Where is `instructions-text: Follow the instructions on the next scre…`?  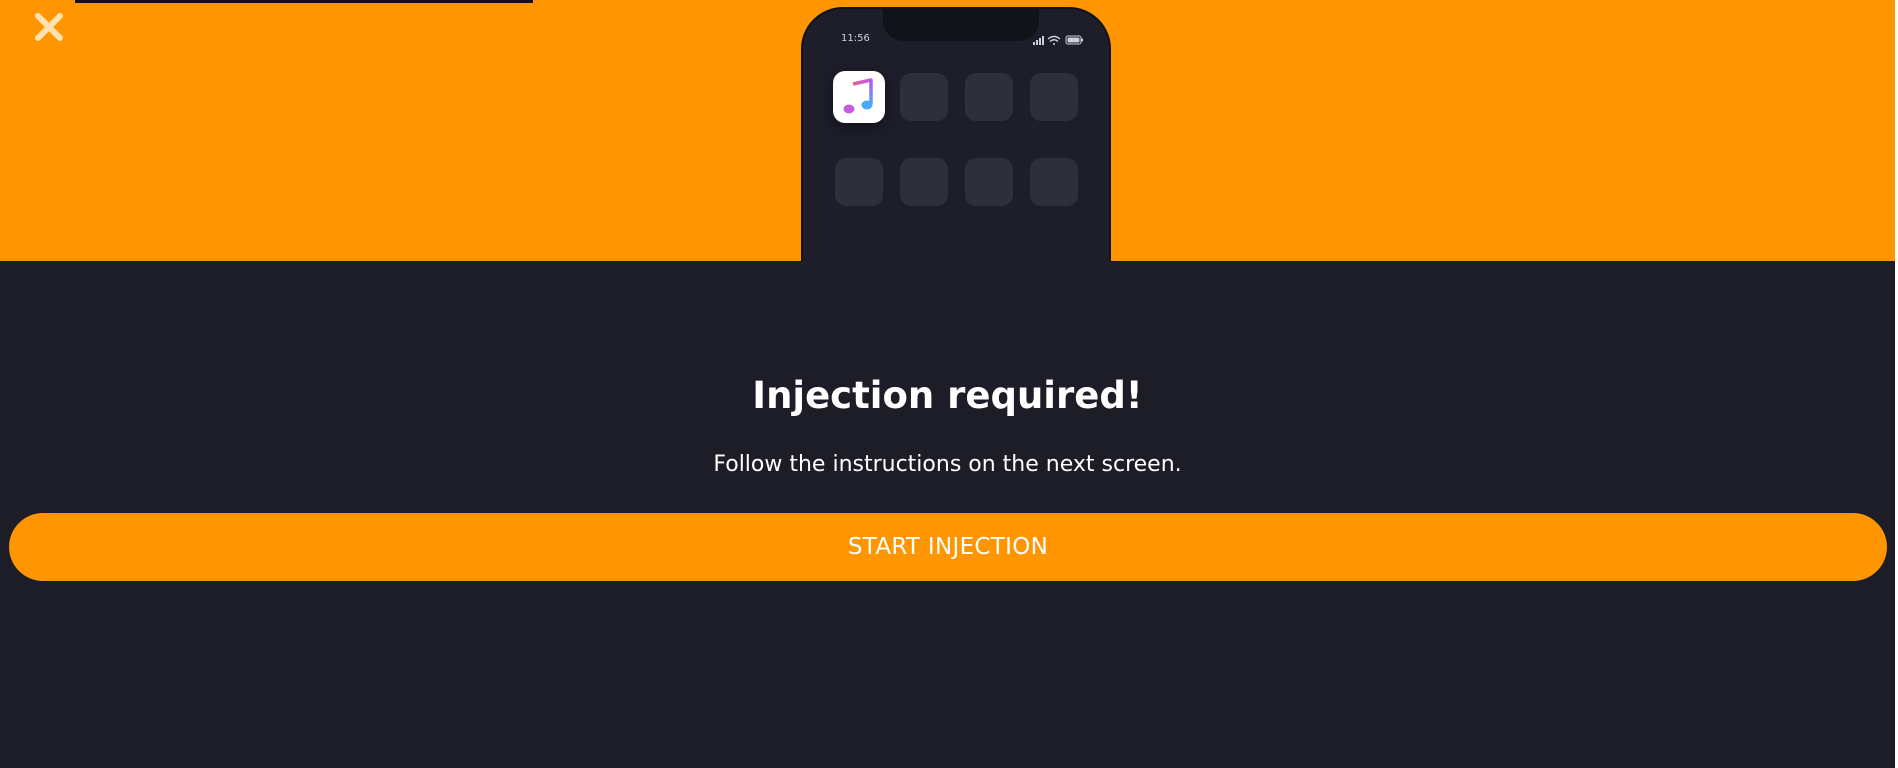
instructions-text: Follow the instructions on the next scre… is located at coordinates (947, 464).